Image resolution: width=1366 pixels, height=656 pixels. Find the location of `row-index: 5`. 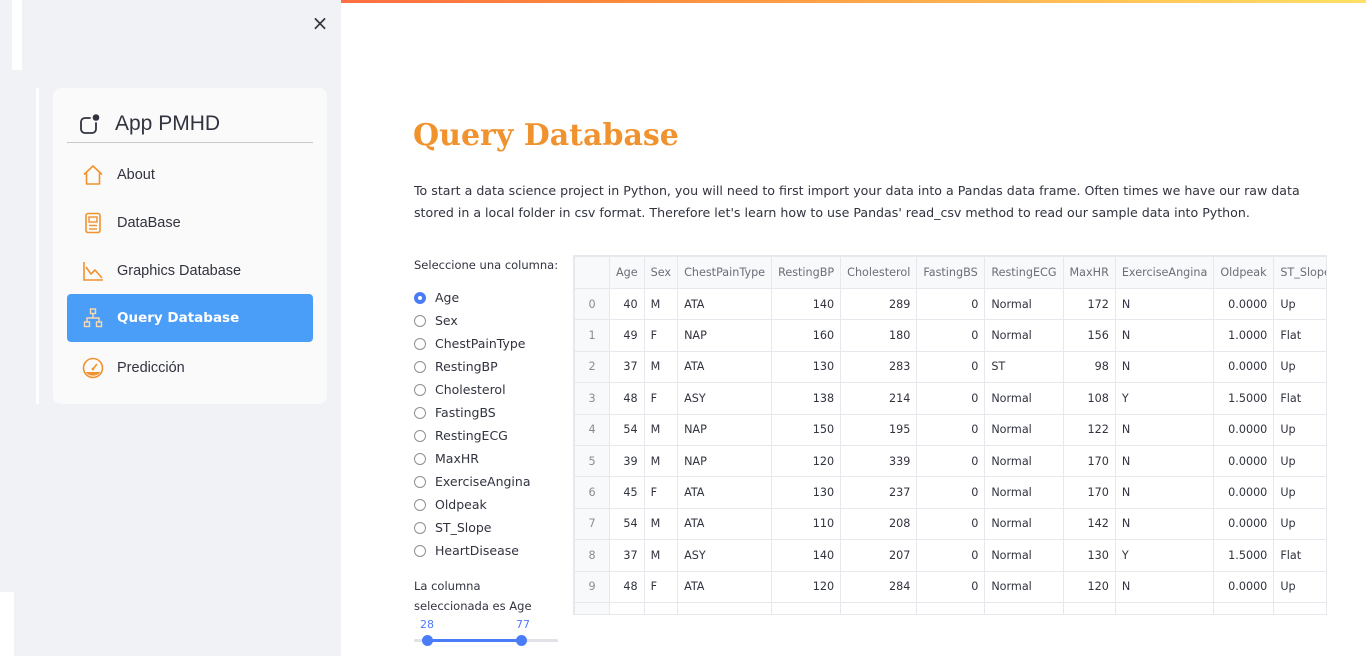

row-index: 5 is located at coordinates (592, 461).